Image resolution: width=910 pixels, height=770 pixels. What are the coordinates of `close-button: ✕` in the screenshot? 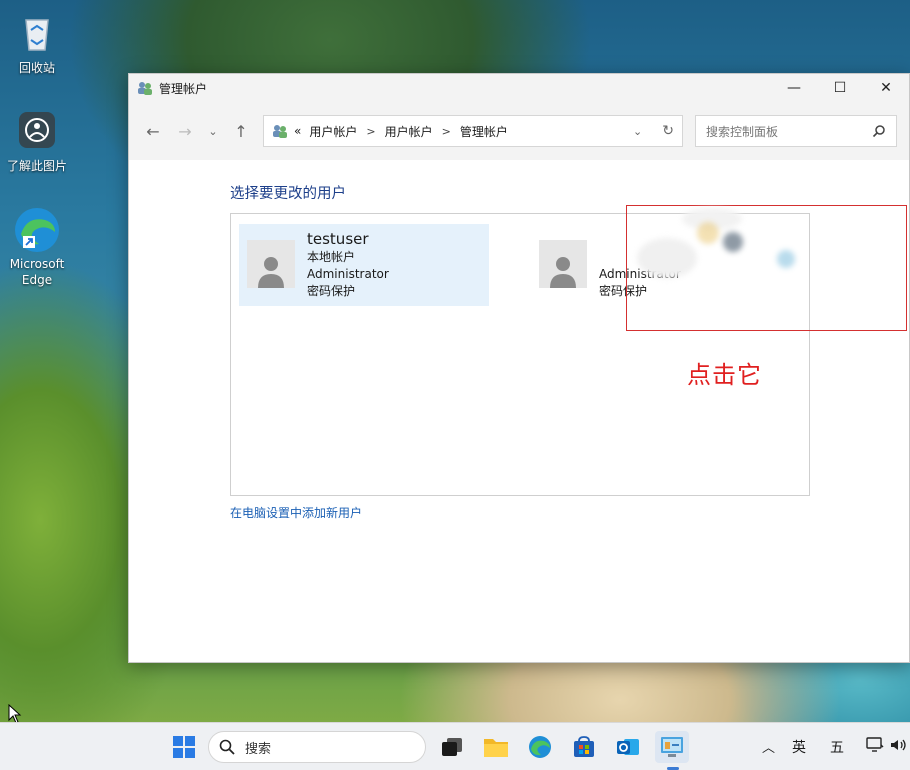 It's located at (886, 88).